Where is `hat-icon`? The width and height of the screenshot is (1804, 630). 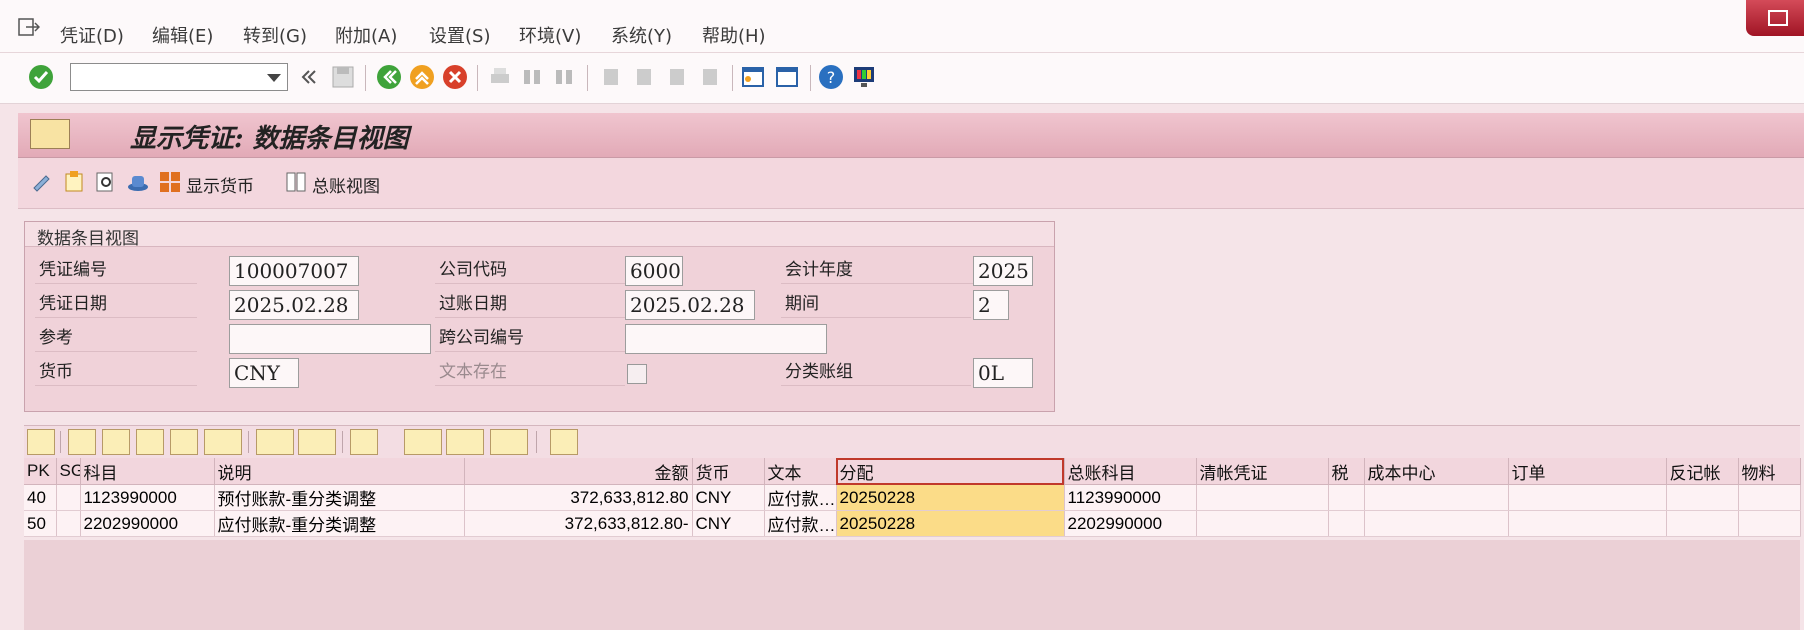
hat-icon is located at coordinates (138, 182).